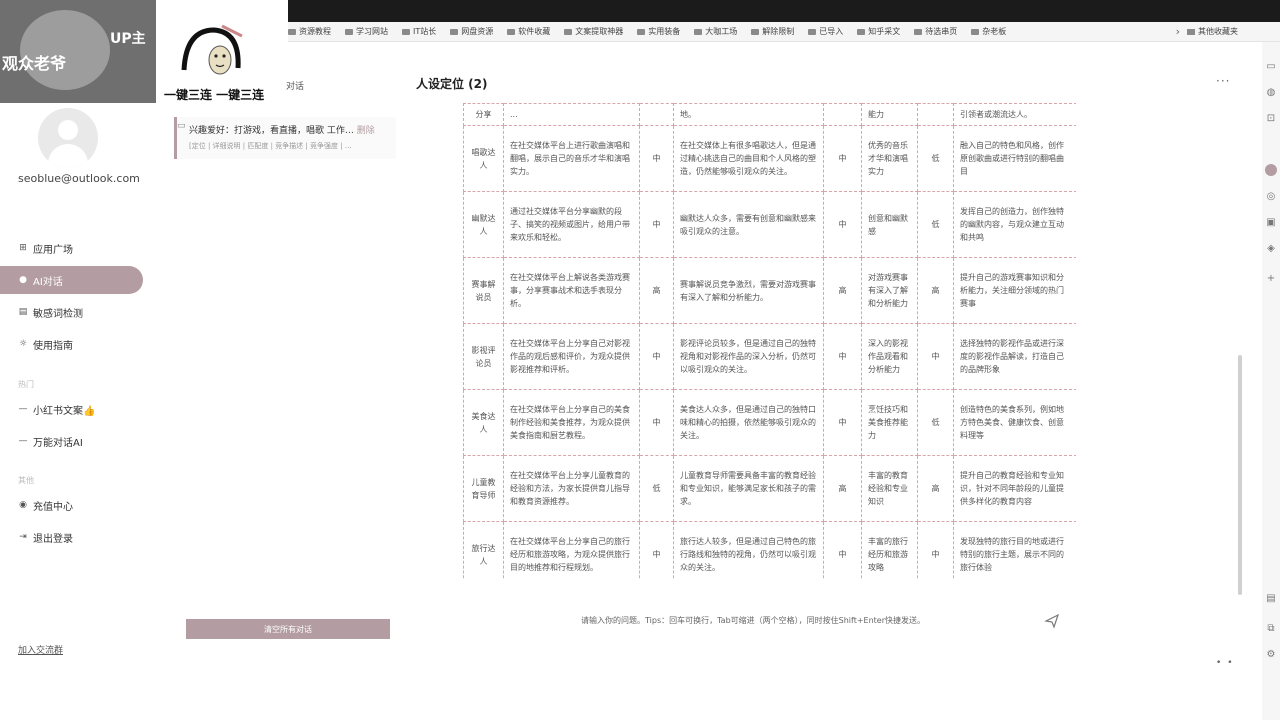  Describe the element at coordinates (889, 550) in the screenshot. I see `table-cell: 丰富的旅行经历和旅游攻略` at that location.